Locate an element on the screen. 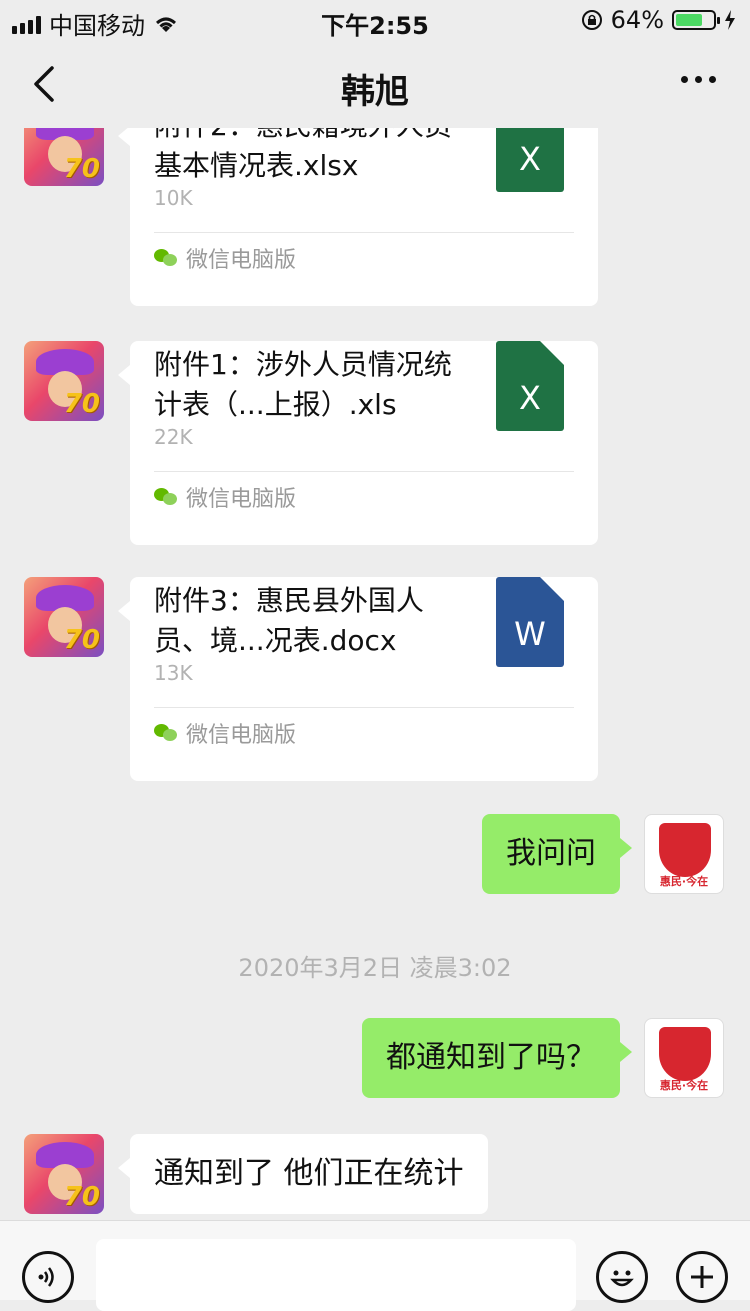 The width and height of the screenshot is (750, 1311). battery-percent: 64% is located at coordinates (637, 20).